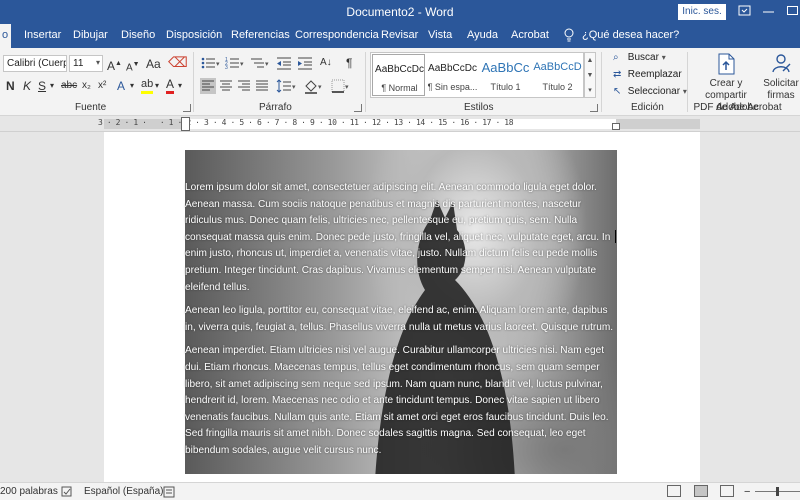 Image resolution: width=800 pixels, height=500 pixels. What do you see at coordinates (505, 87) in the screenshot?
I see `style-name: Título 1` at bounding box center [505, 87].